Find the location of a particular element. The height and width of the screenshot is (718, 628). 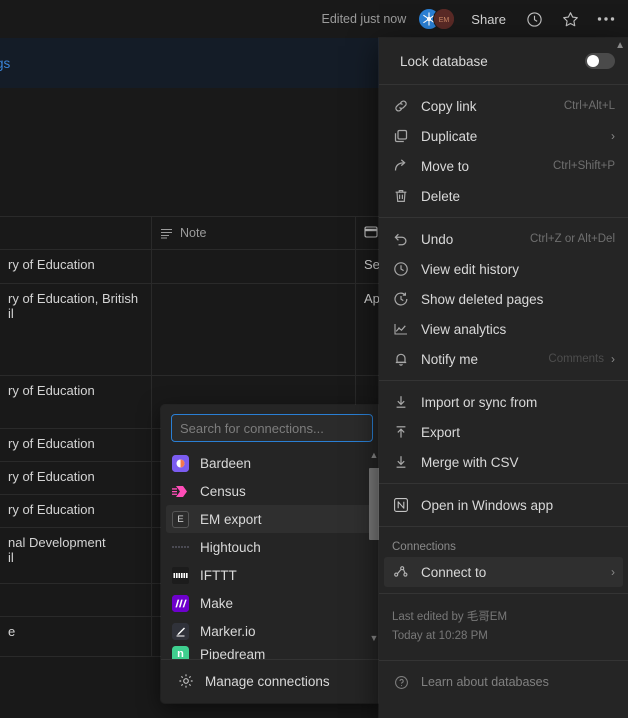

import-down-arrow-icon is located at coordinates (401, 402).